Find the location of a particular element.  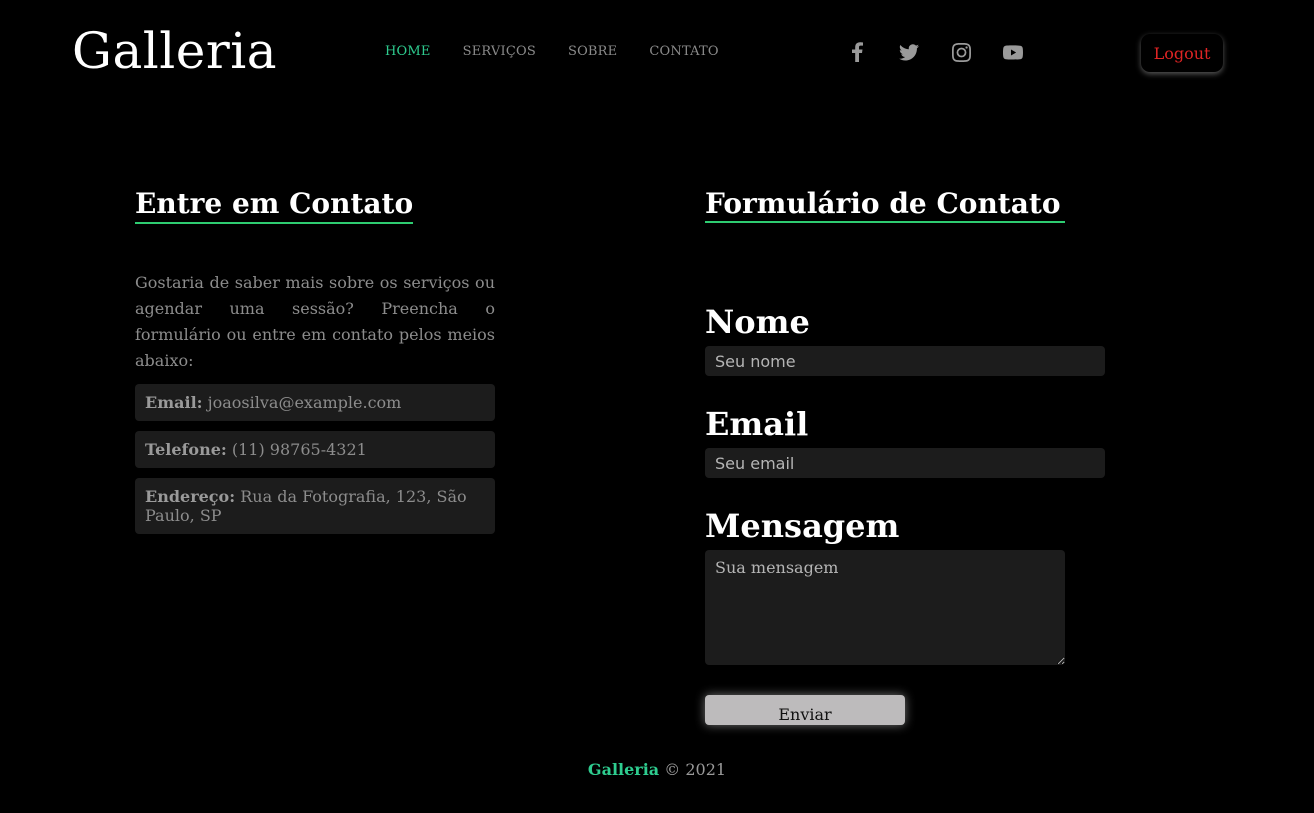

name-label: Nome is located at coordinates (757, 322).